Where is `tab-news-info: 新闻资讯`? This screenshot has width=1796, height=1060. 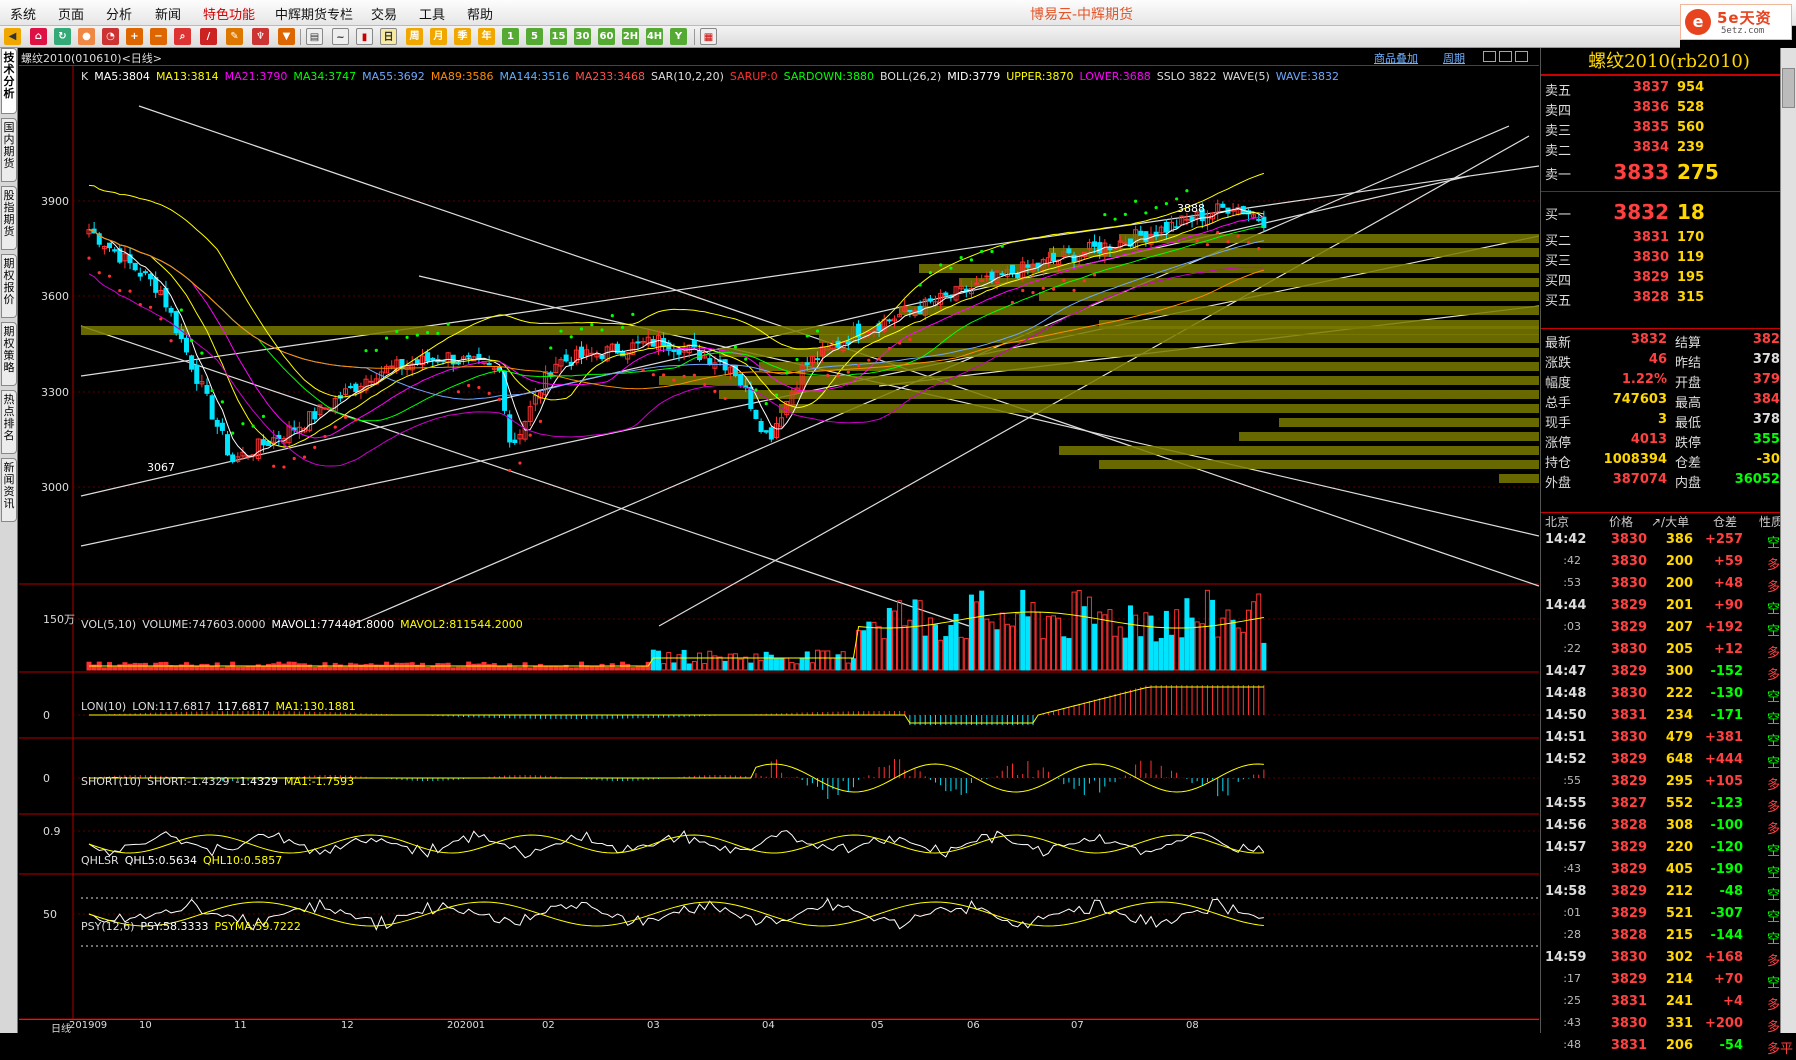
tab-news-info: 新闻资讯 is located at coordinates (9, 490).